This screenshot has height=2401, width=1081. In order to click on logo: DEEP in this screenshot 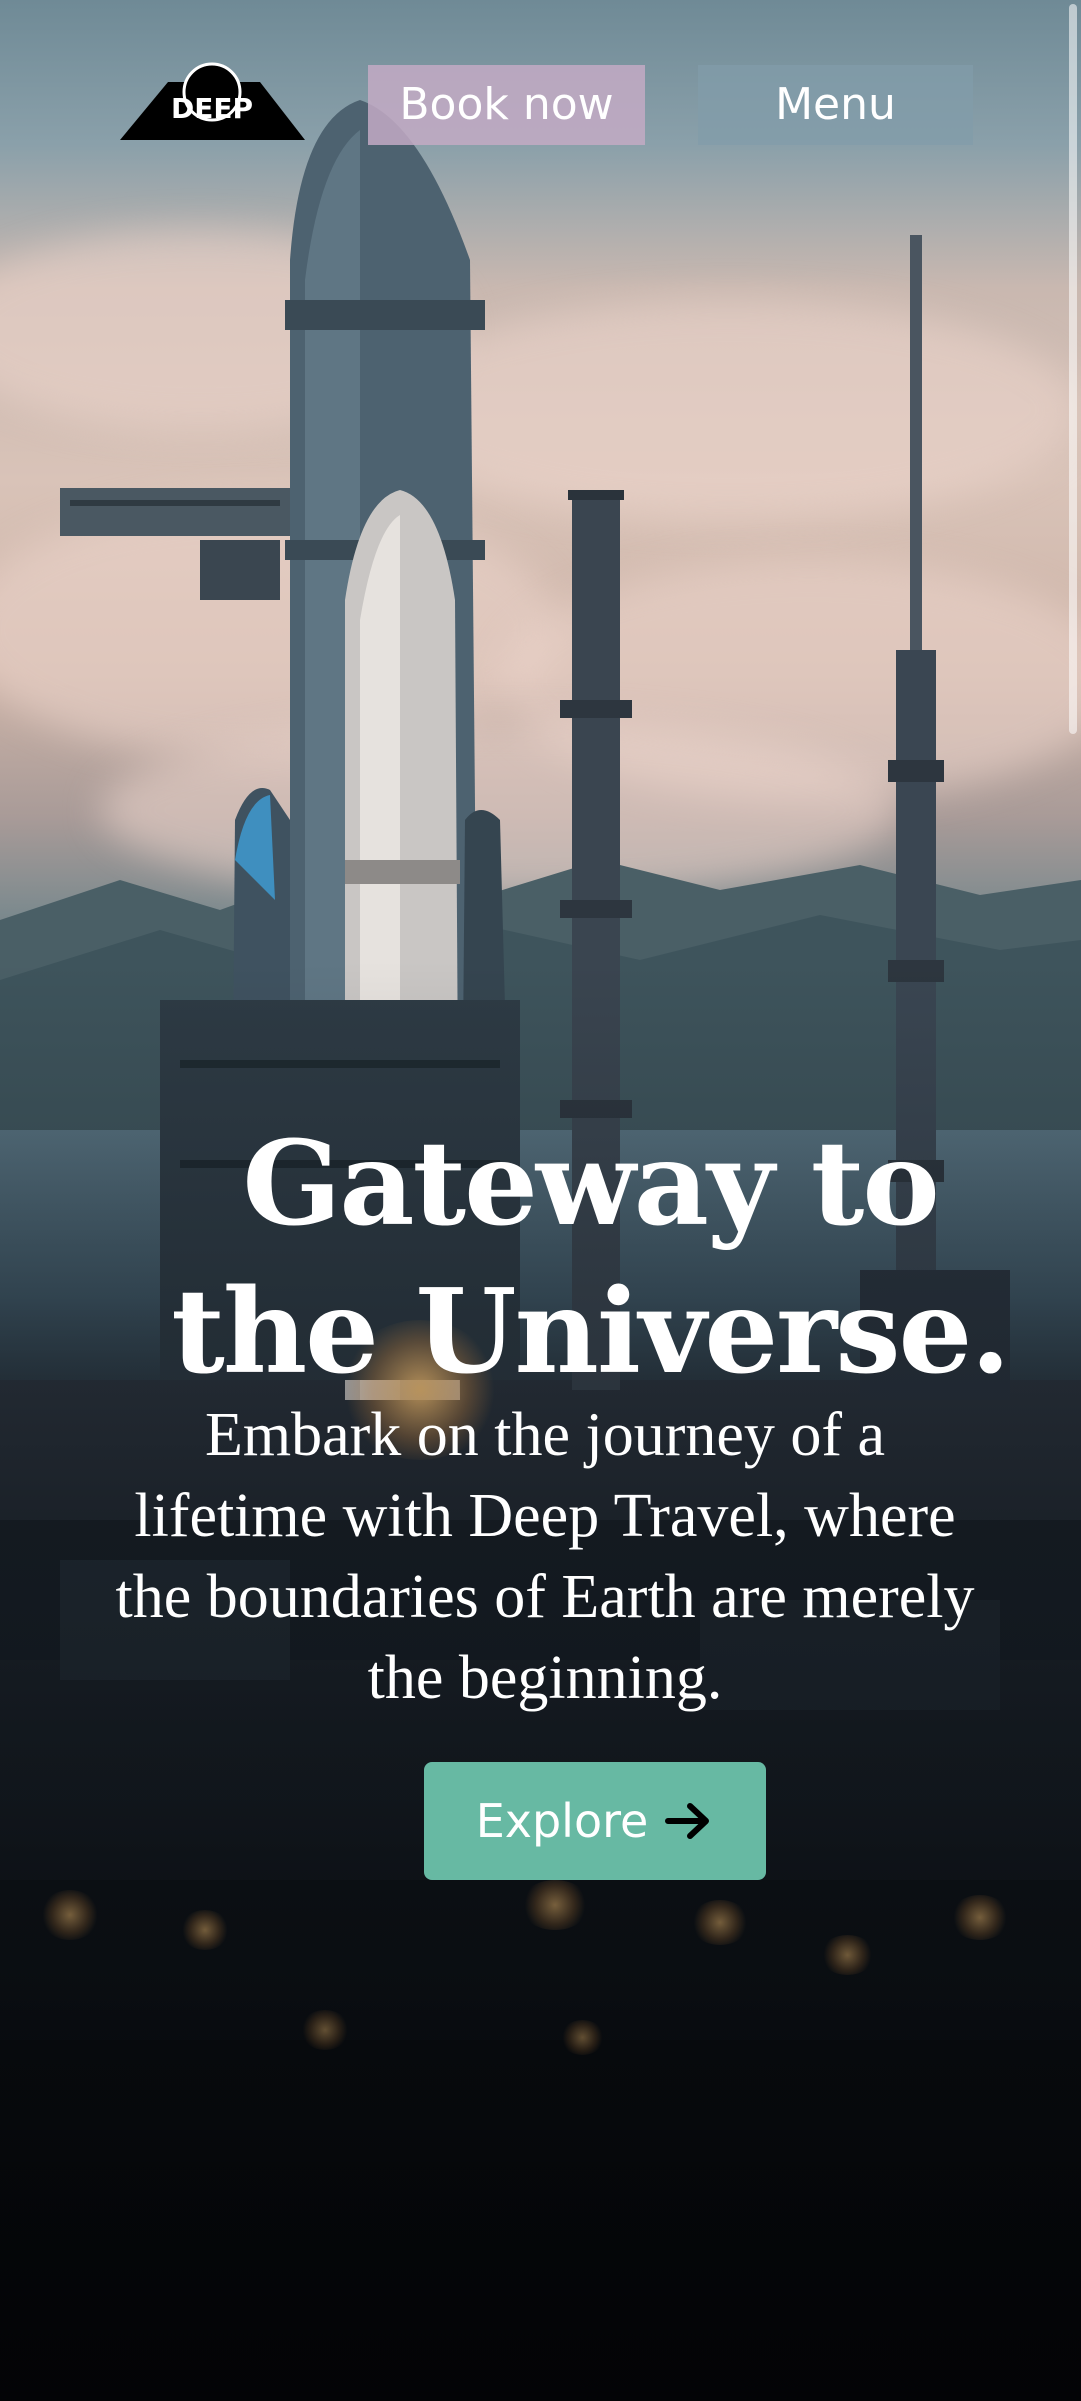, I will do `click(212, 102)`.